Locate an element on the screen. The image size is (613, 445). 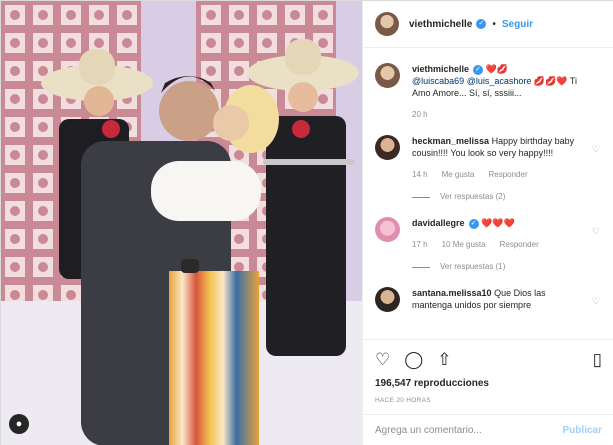
view-count: 196,547 reproducciones is located at coordinates (488, 383).